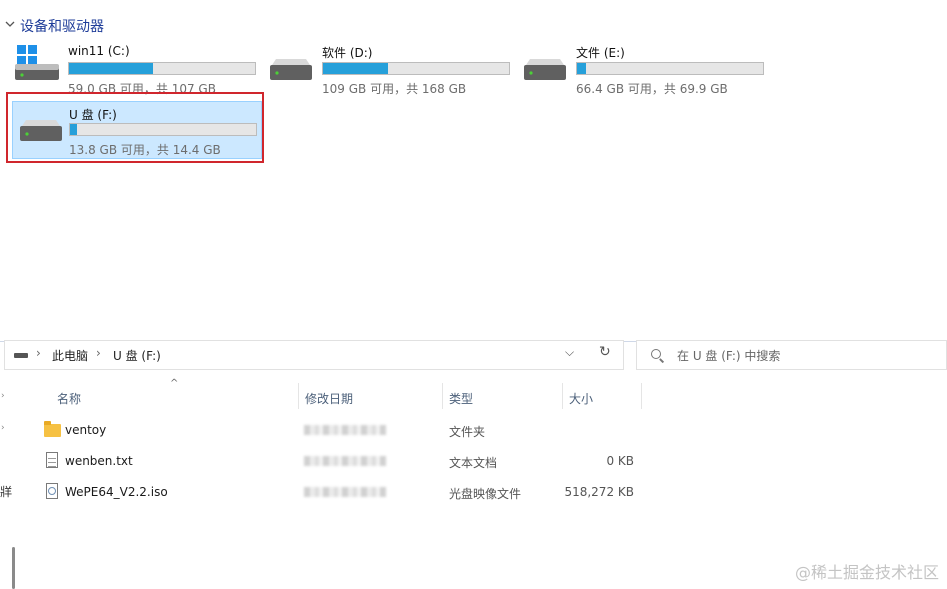  I want to click on windows-logo-icon, so click(27, 55).